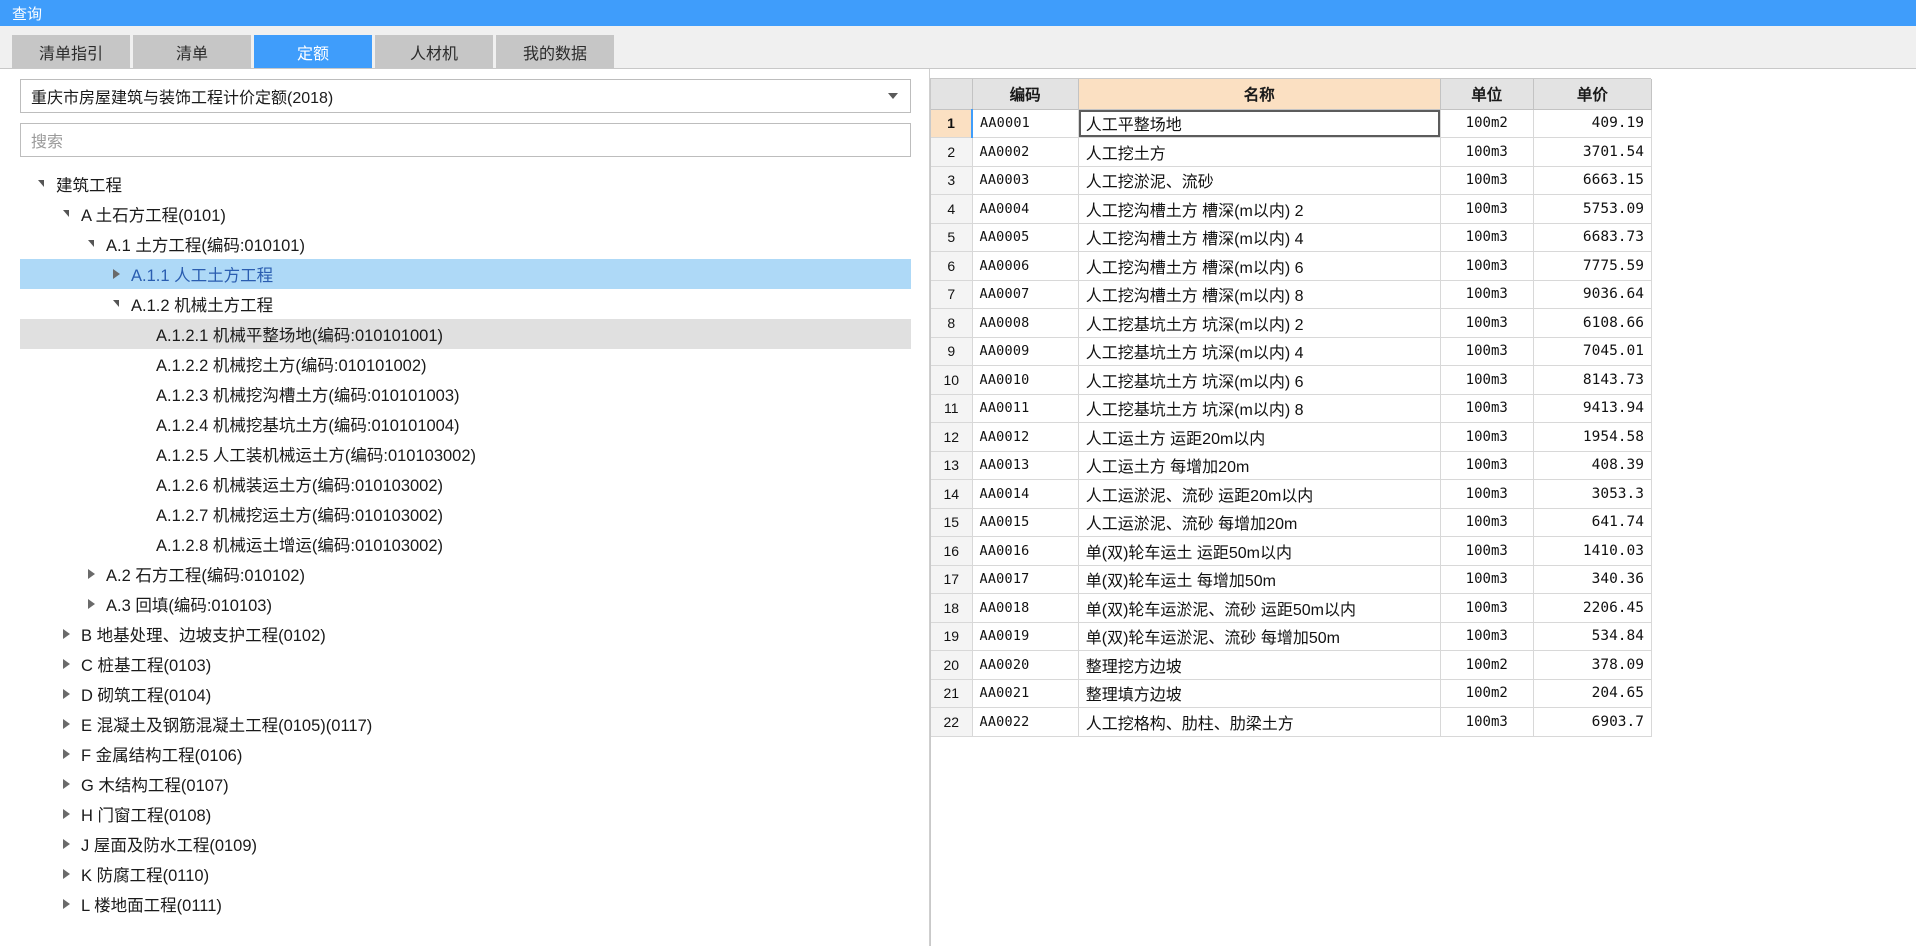 This screenshot has height=946, width=1916. Describe the element at coordinates (1593, 323) in the screenshot. I see `price-cell: 6108.66` at that location.